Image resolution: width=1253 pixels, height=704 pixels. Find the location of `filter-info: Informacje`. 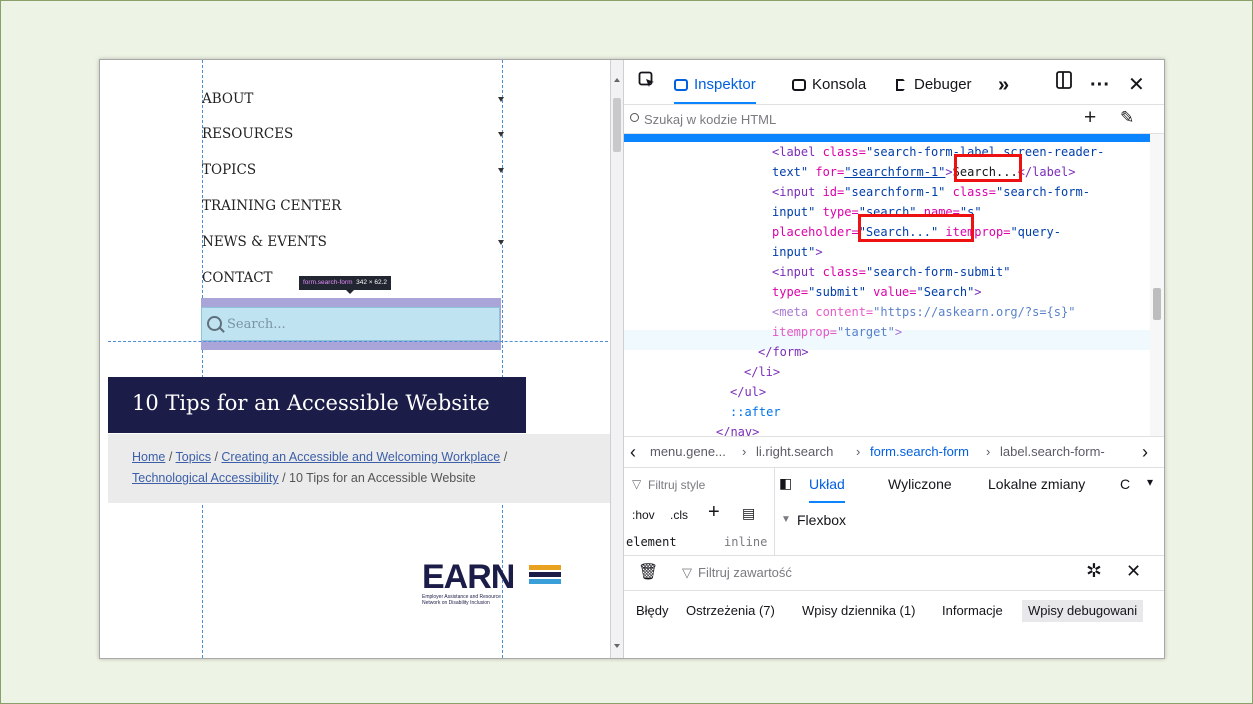

filter-info: Informacje is located at coordinates (972, 611).